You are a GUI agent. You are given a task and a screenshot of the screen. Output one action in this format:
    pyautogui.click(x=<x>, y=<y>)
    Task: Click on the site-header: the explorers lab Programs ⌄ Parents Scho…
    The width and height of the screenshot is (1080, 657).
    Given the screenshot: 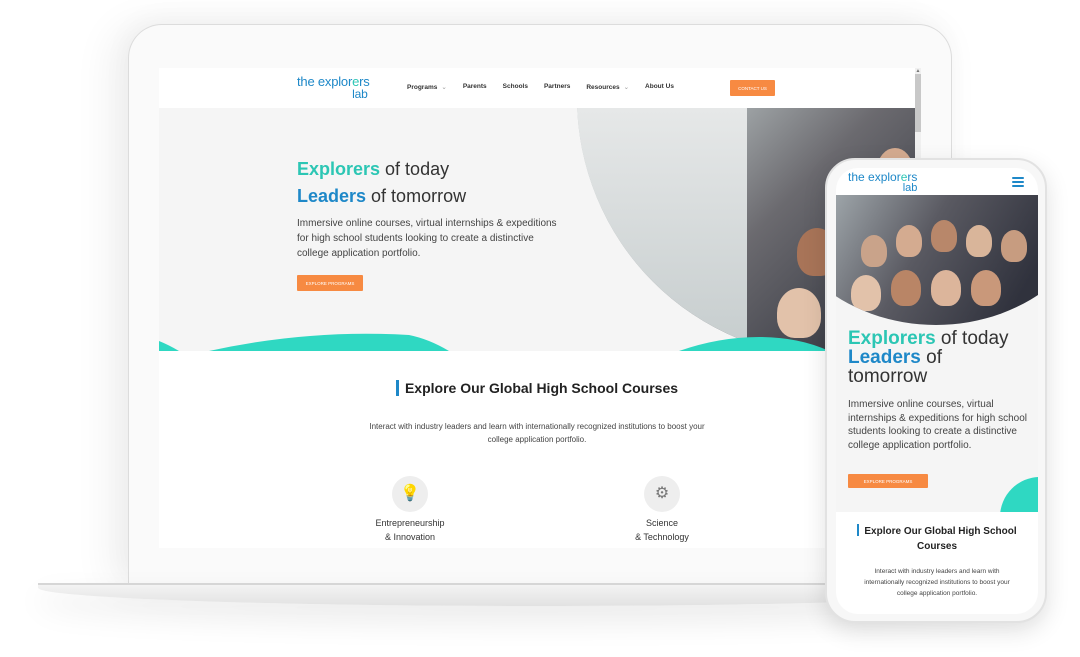 What is the action you would take?
    pyautogui.click(x=540, y=88)
    